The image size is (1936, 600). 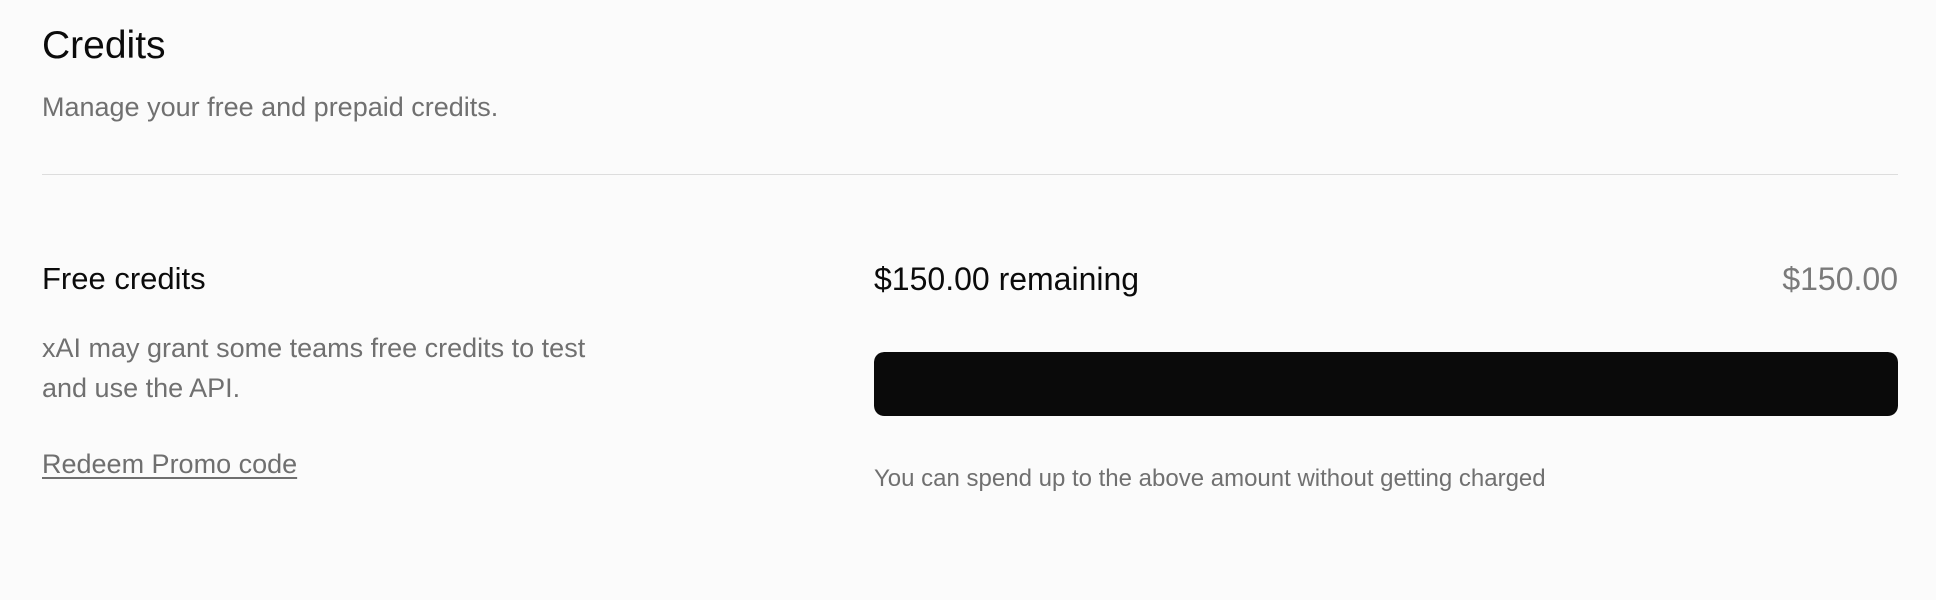 I want to click on credits-progress-fill, so click(x=1386, y=384).